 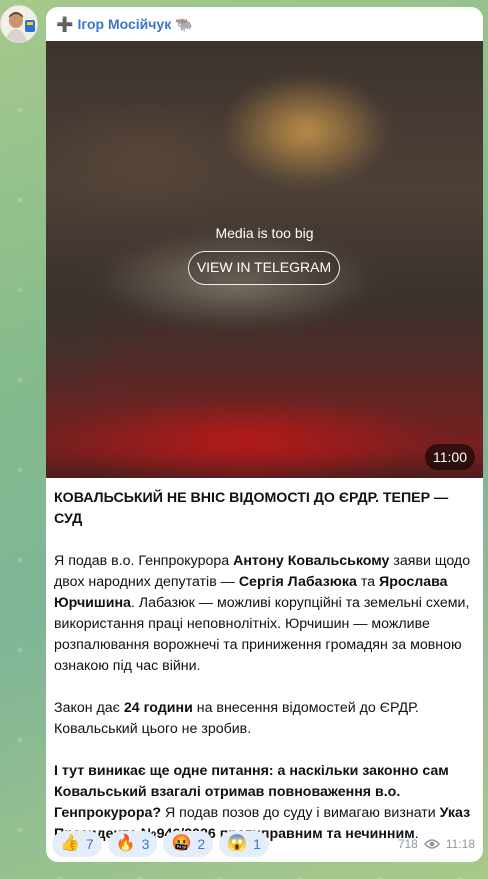 I want to click on view-count: 718, so click(x=407, y=844).